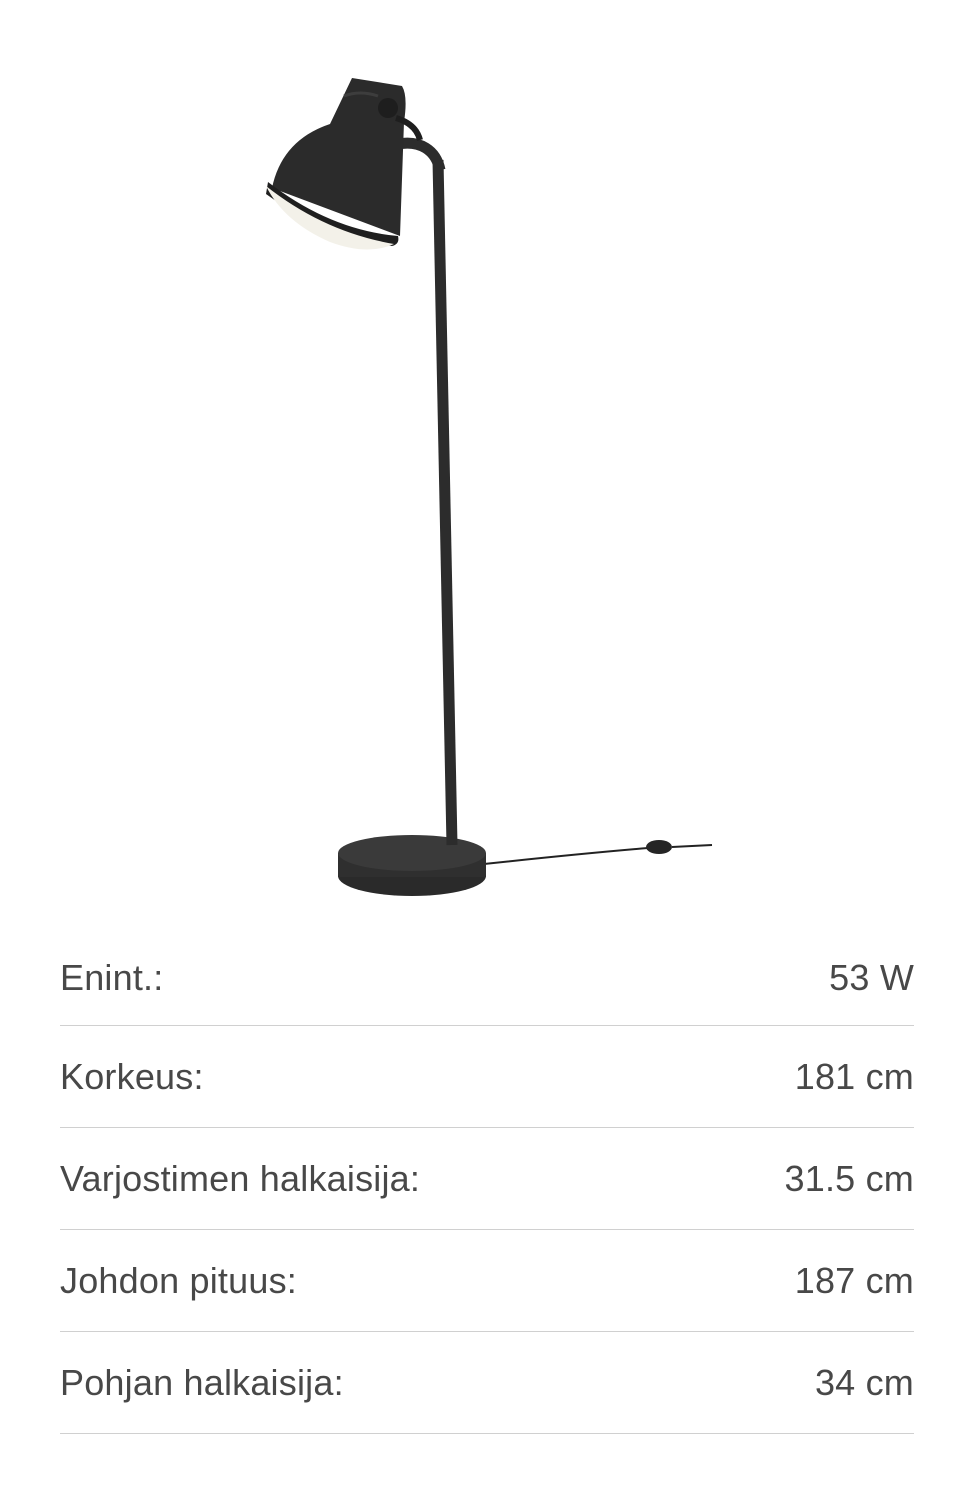 The width and height of the screenshot is (960, 1488). I want to click on spec-label: Varjostimen halkaisija:, so click(240, 1178).